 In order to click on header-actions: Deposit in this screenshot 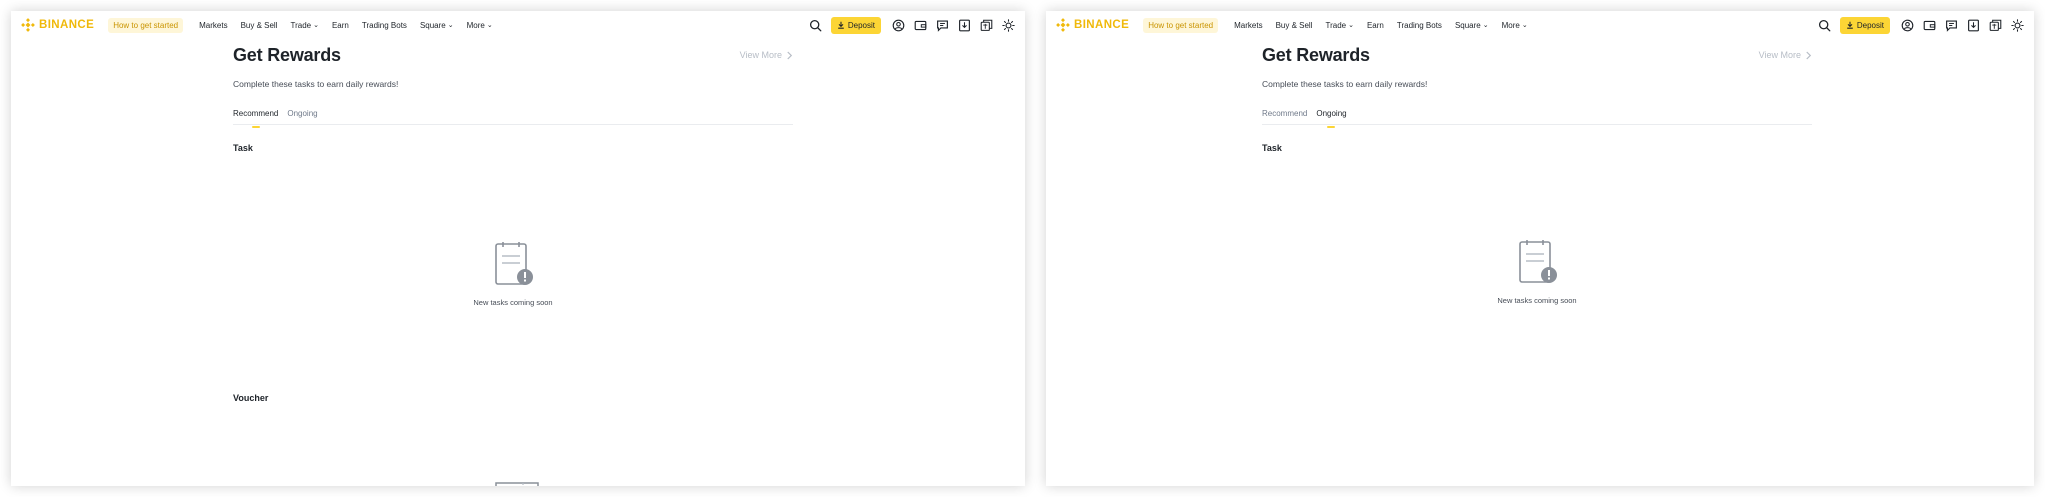, I will do `click(912, 25)`.